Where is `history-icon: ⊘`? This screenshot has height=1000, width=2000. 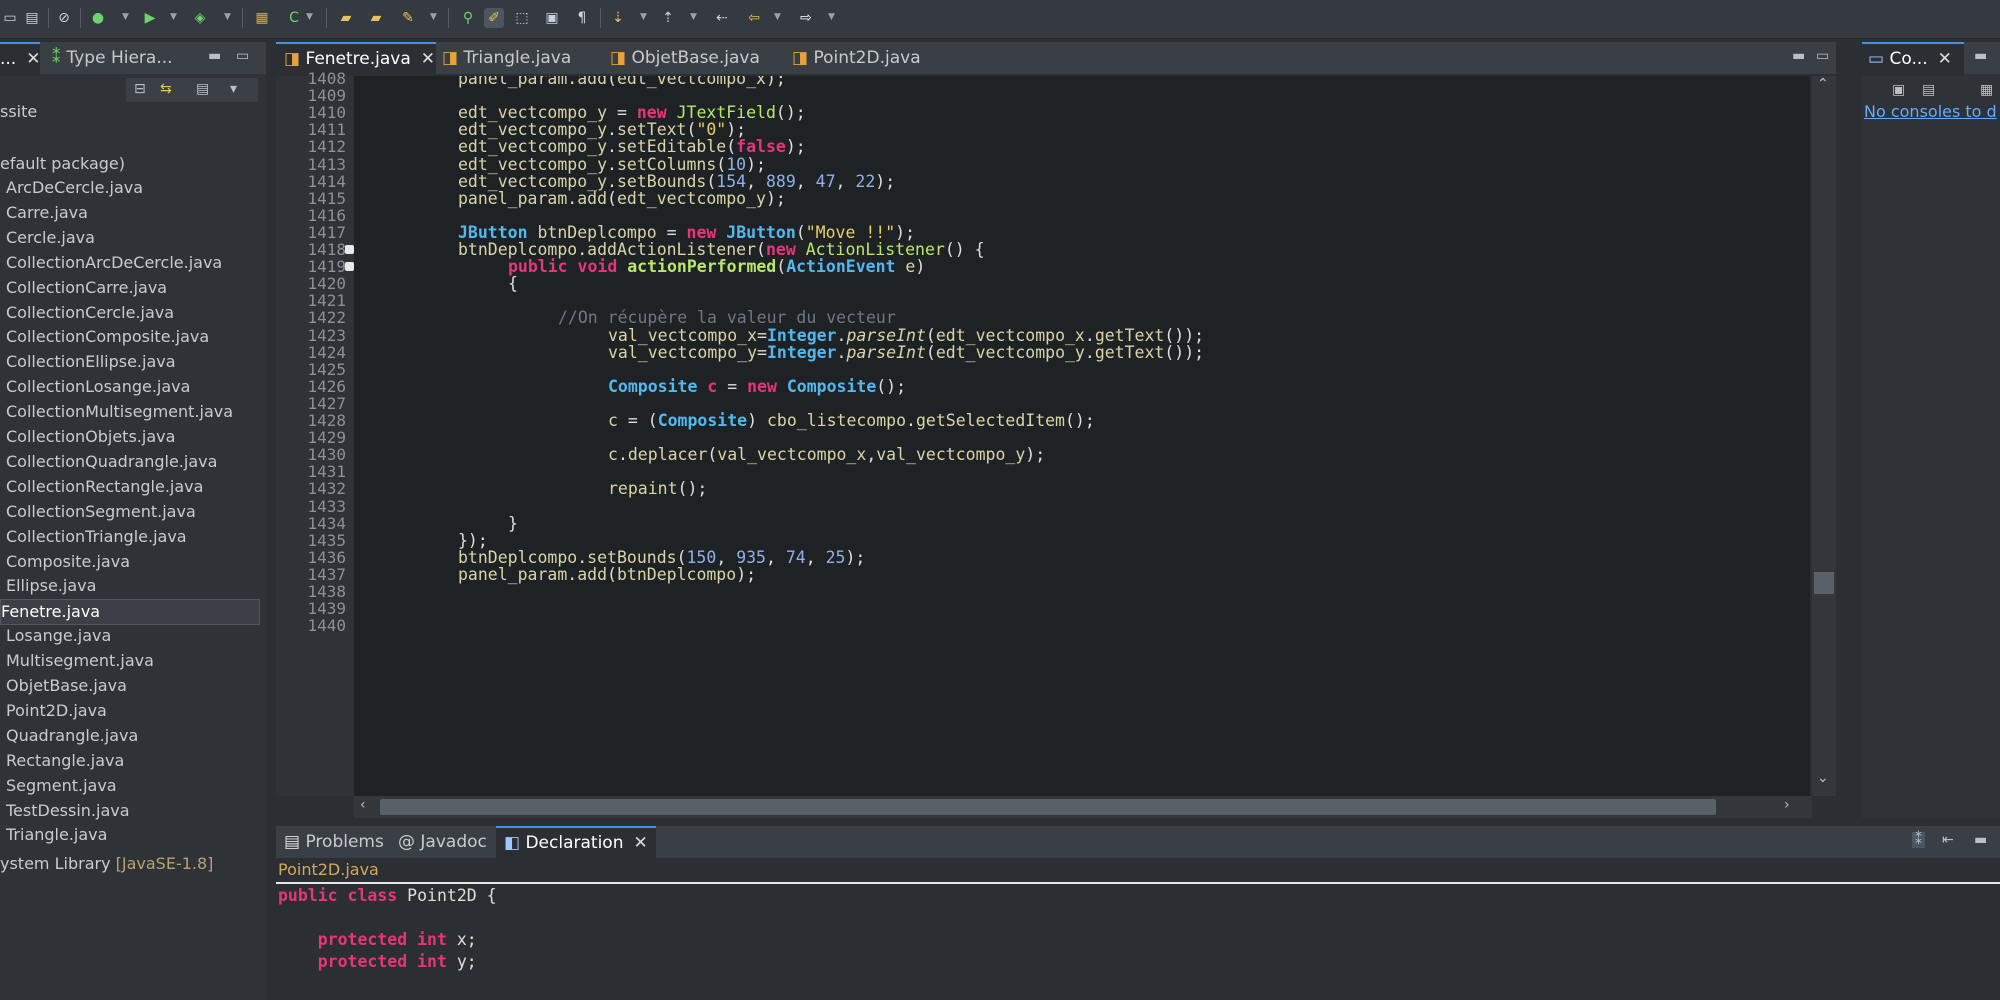 history-icon: ⊘ is located at coordinates (64, 18).